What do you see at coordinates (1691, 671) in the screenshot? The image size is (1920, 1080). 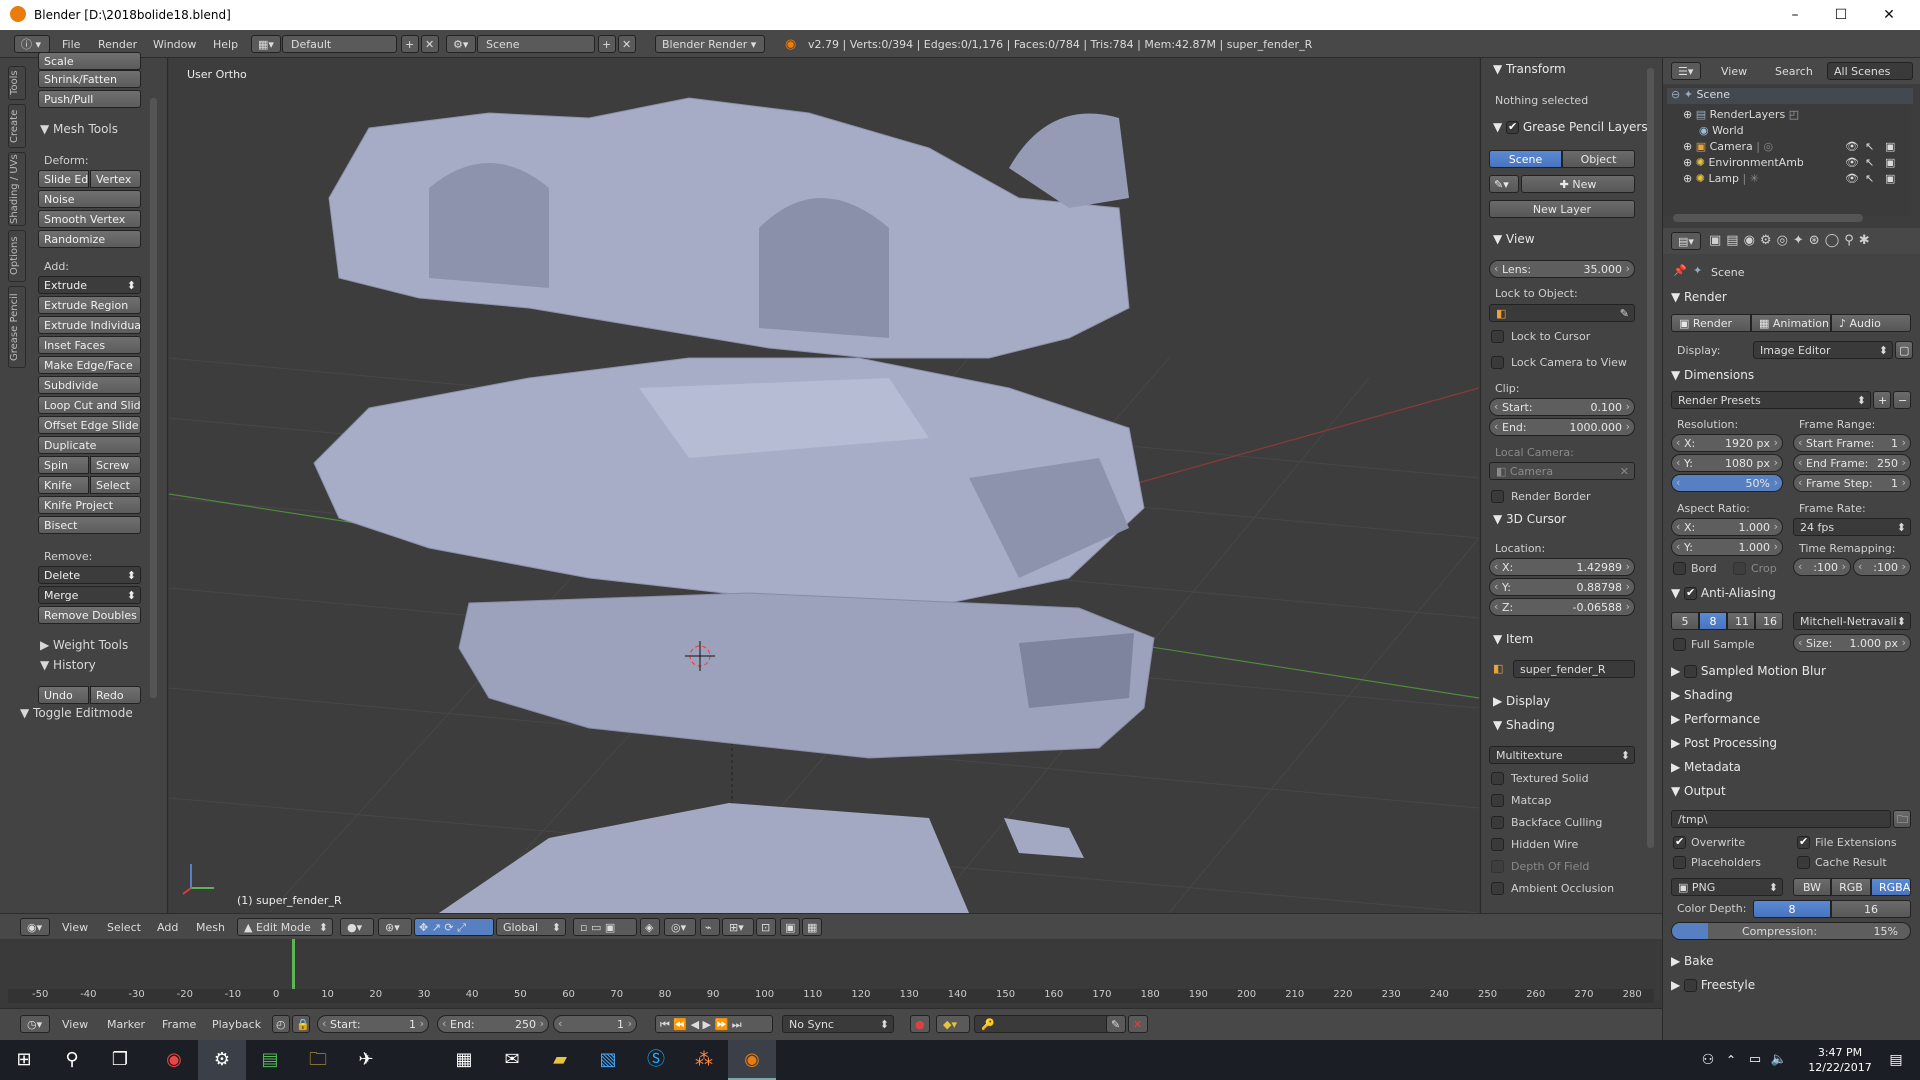 I see `motion-blur-checkbox` at bounding box center [1691, 671].